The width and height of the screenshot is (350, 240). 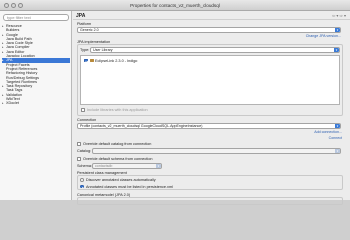 What do you see at coordinates (87, 120) in the screenshot?
I see `connection-label: Connection` at bounding box center [87, 120].